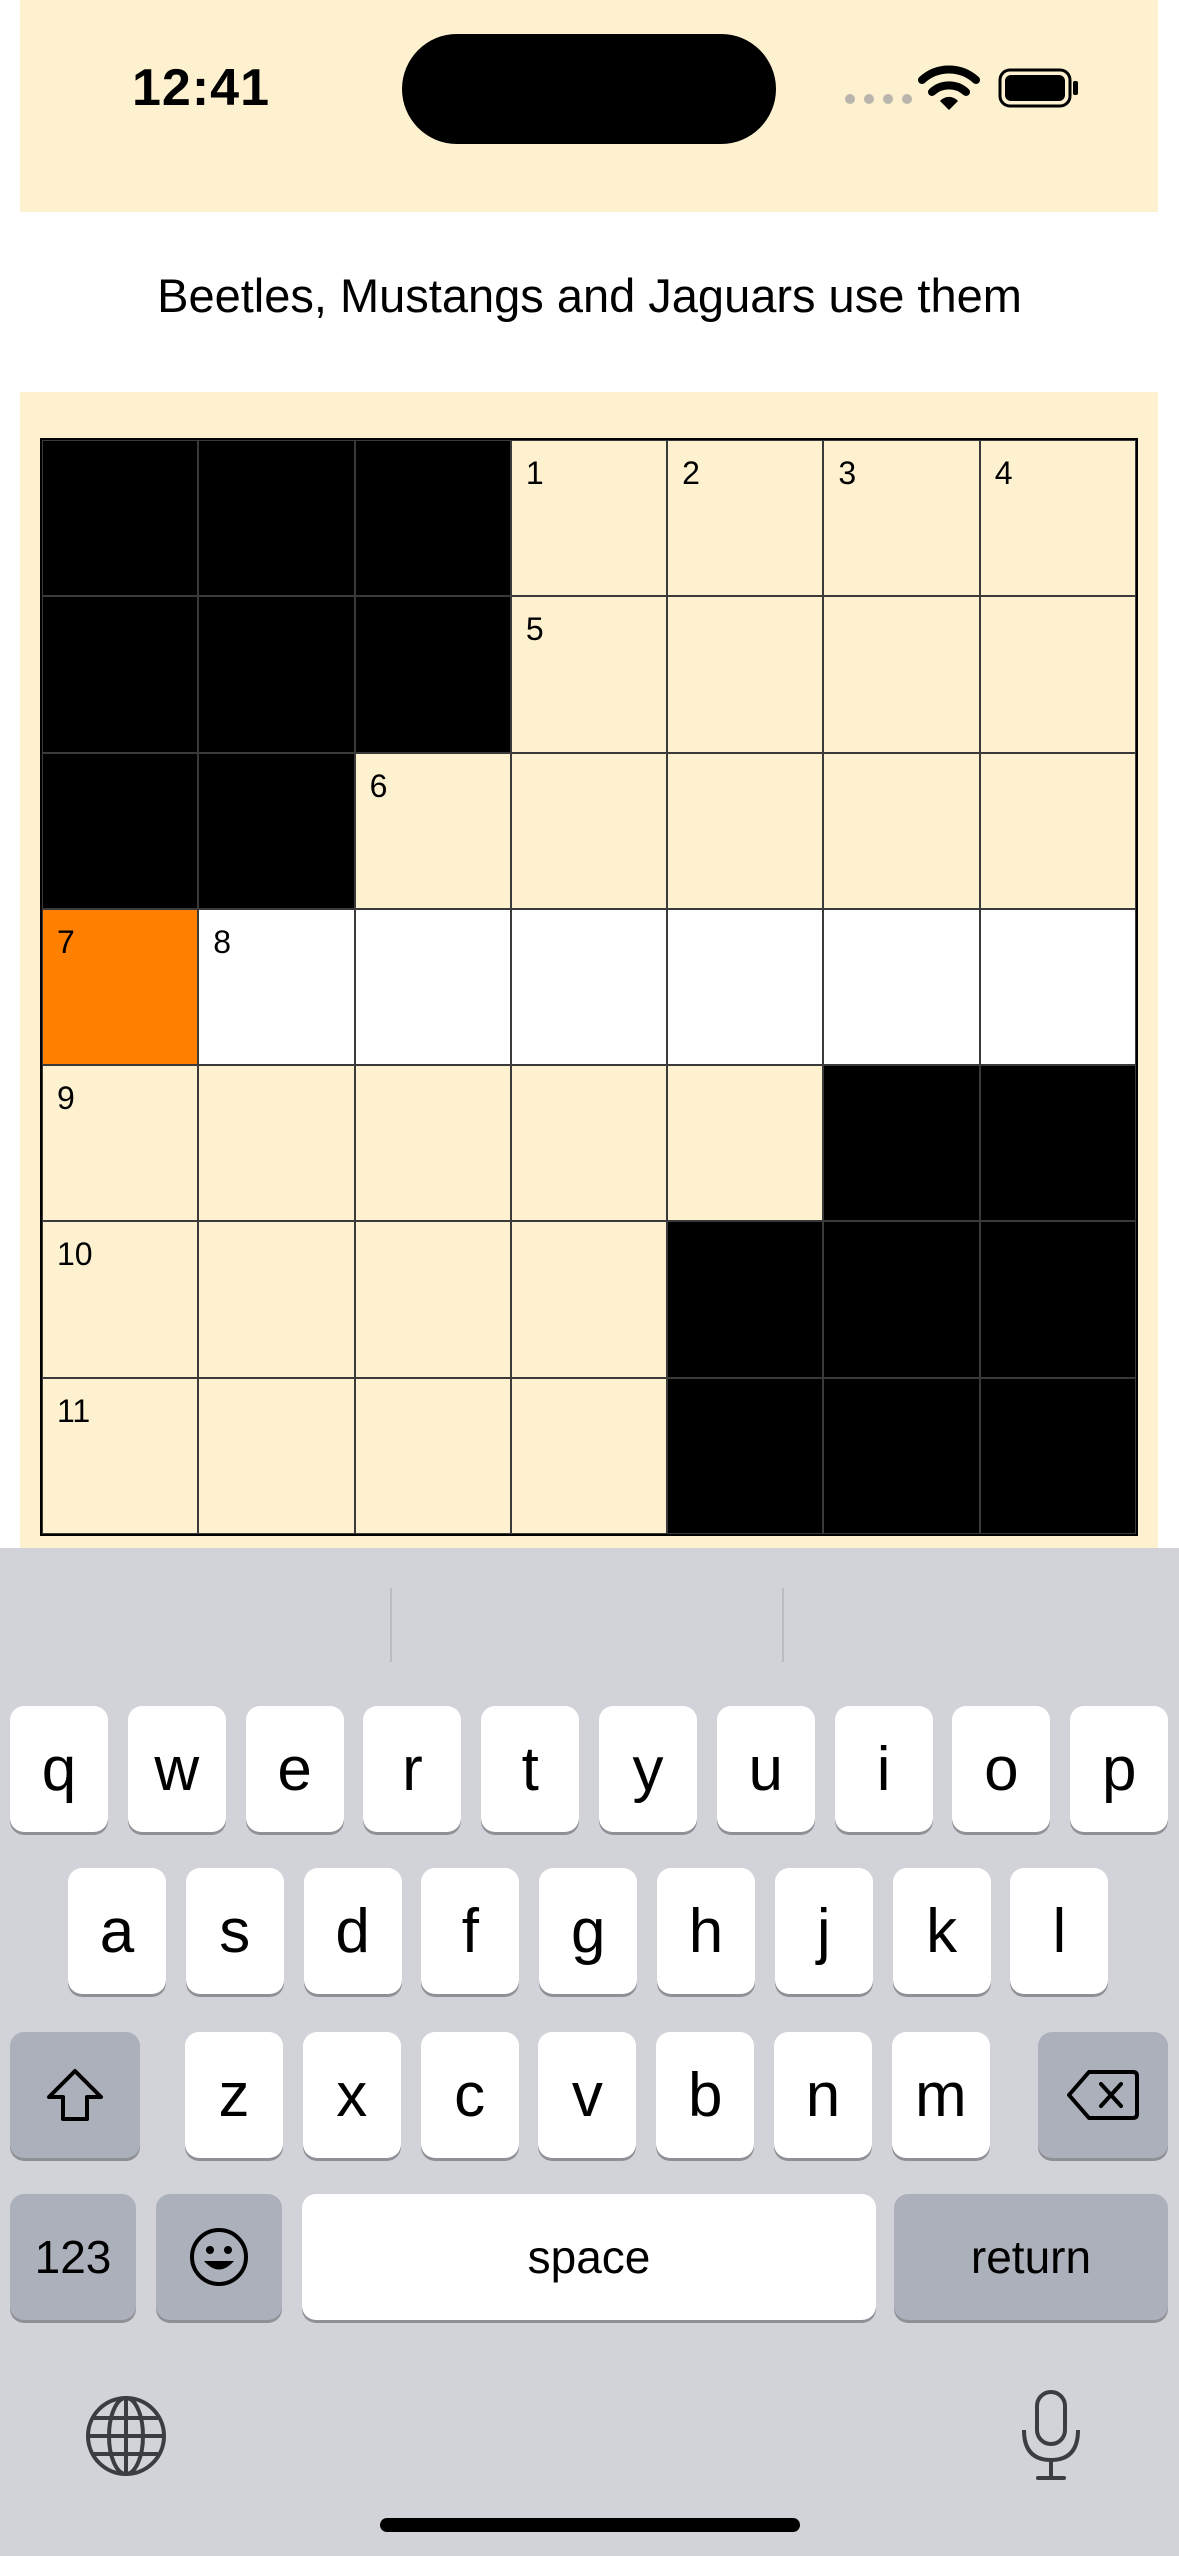 This screenshot has width=1179, height=2556. What do you see at coordinates (705, 2095) in the screenshot?
I see `key-b: b` at bounding box center [705, 2095].